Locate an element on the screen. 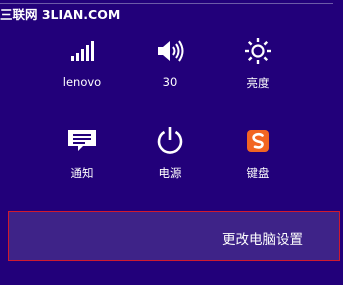 Image resolution: width=343 pixels, height=285 pixels. watermark-logo: 三联网 3LIAN.COM is located at coordinates (60, 14).